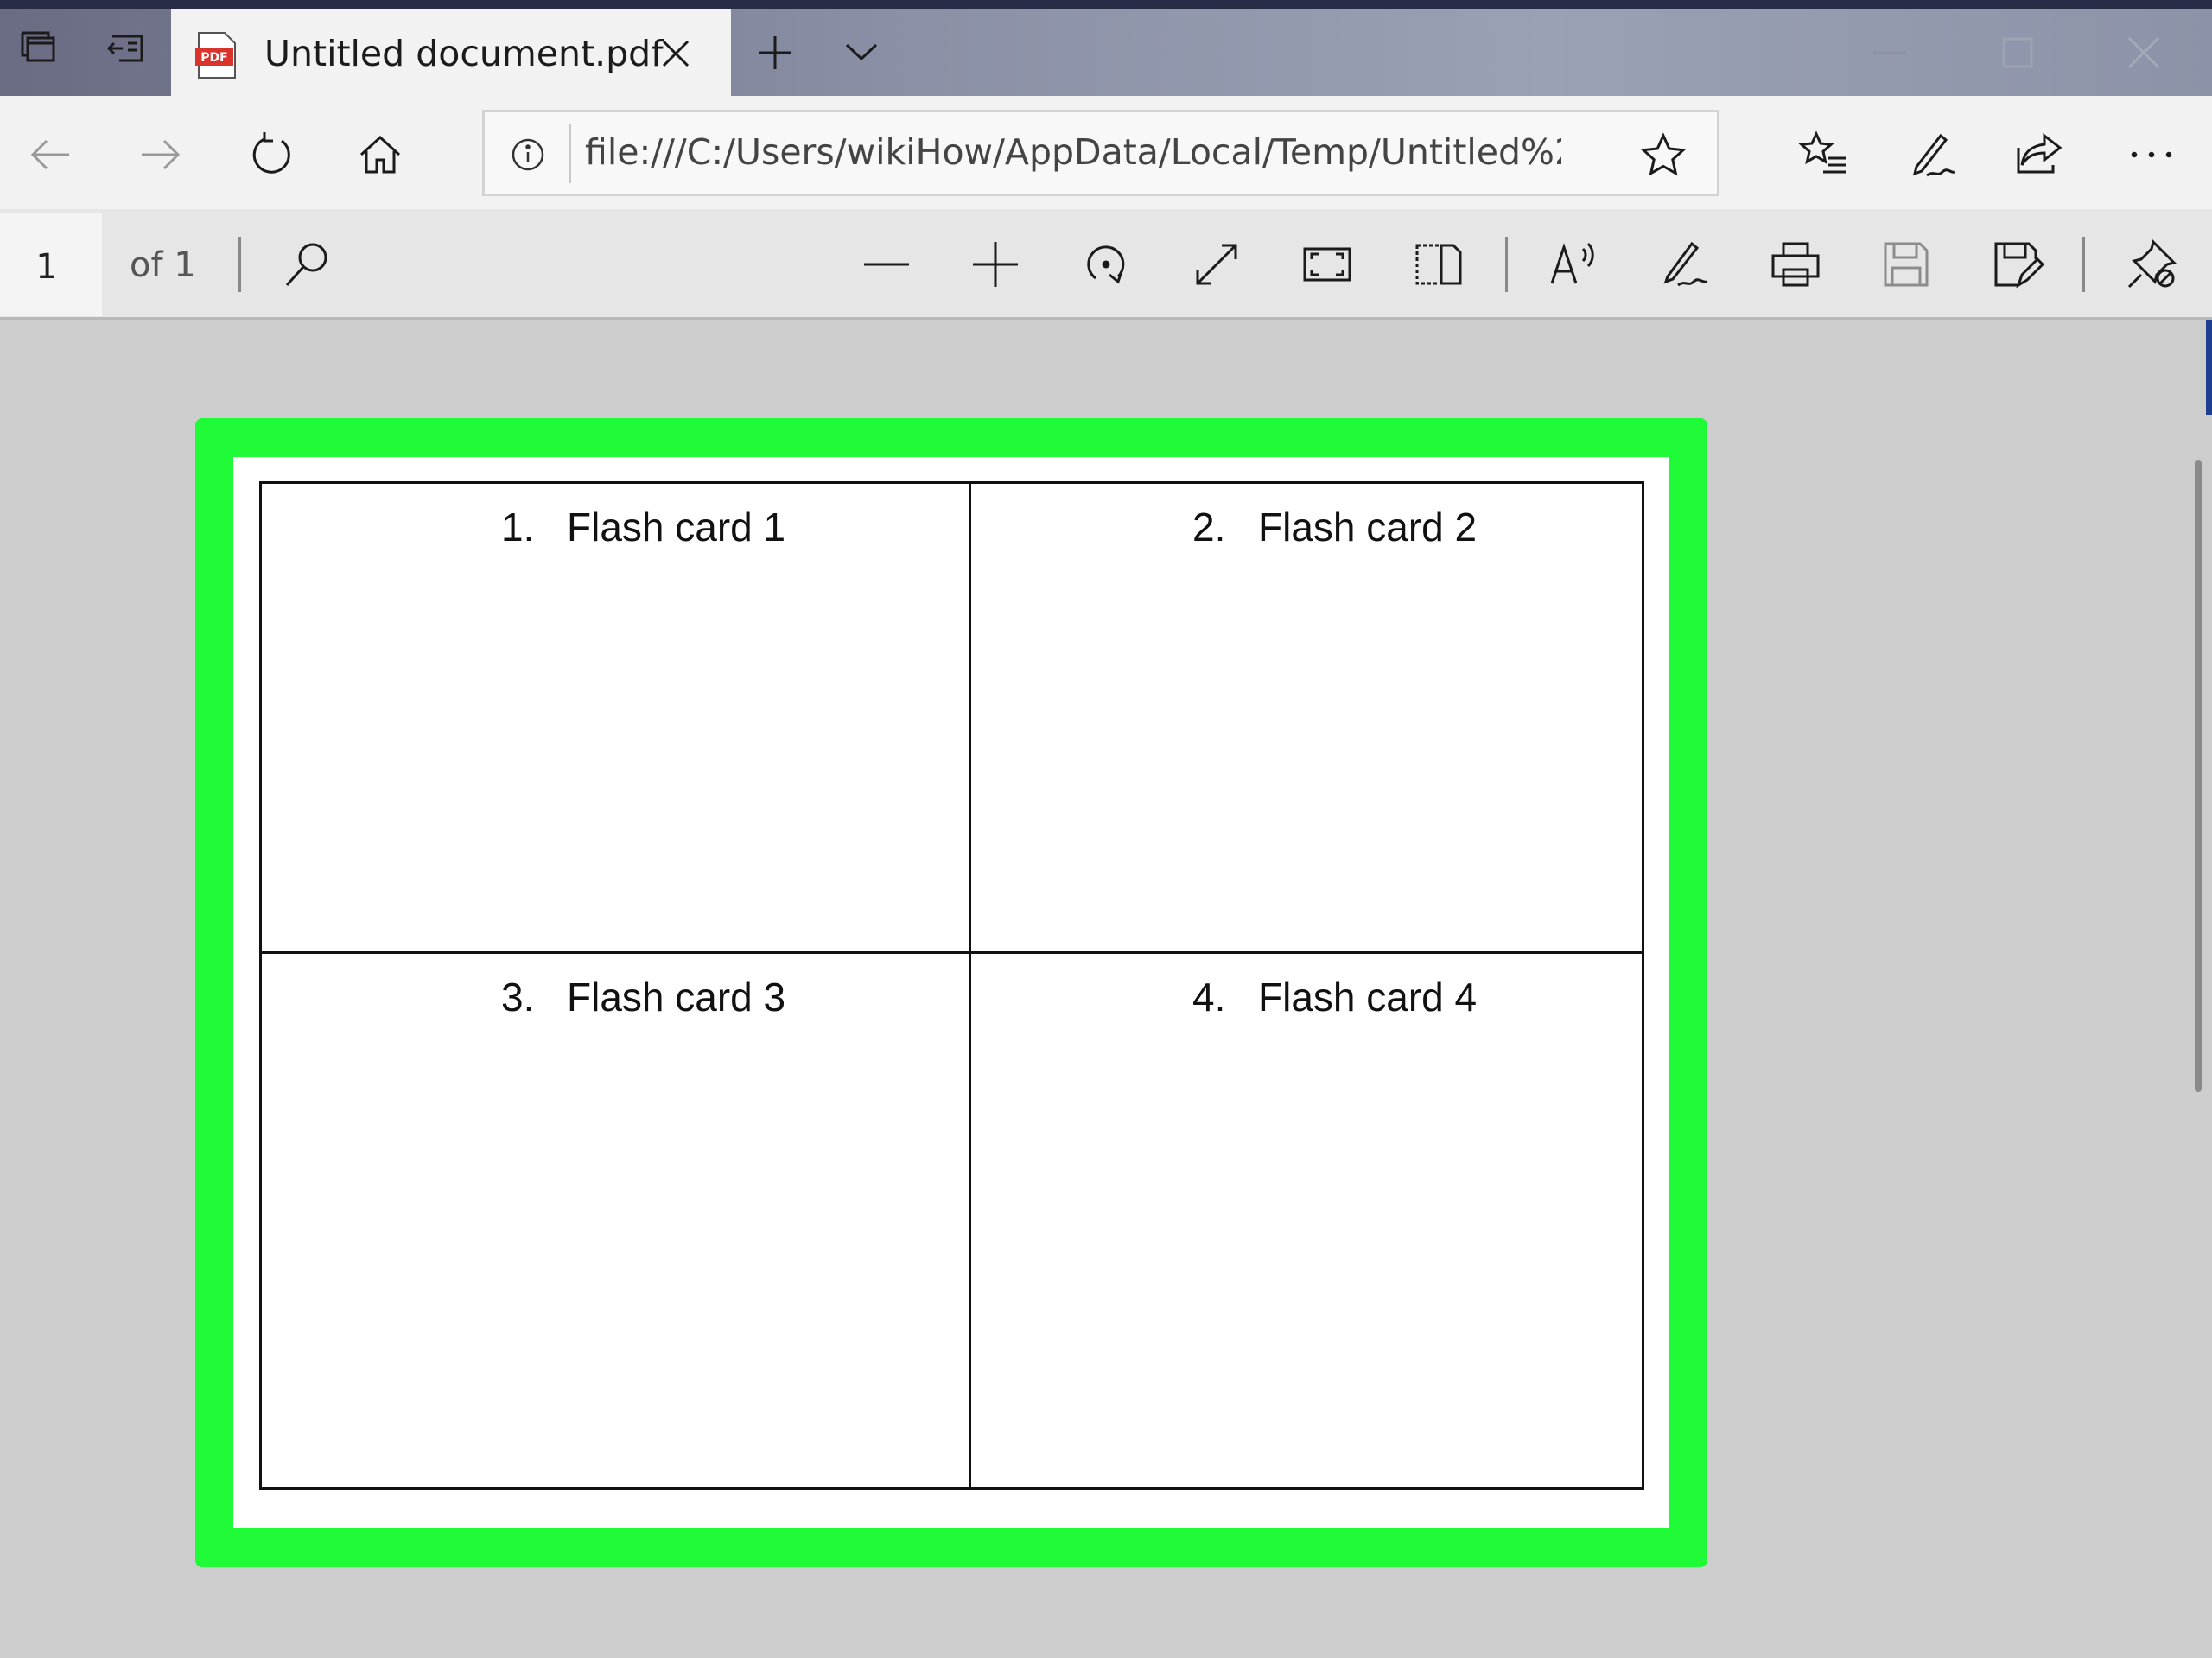 The width and height of the screenshot is (2212, 1658). I want to click on pin-toolbar-icon, so click(2151, 264).